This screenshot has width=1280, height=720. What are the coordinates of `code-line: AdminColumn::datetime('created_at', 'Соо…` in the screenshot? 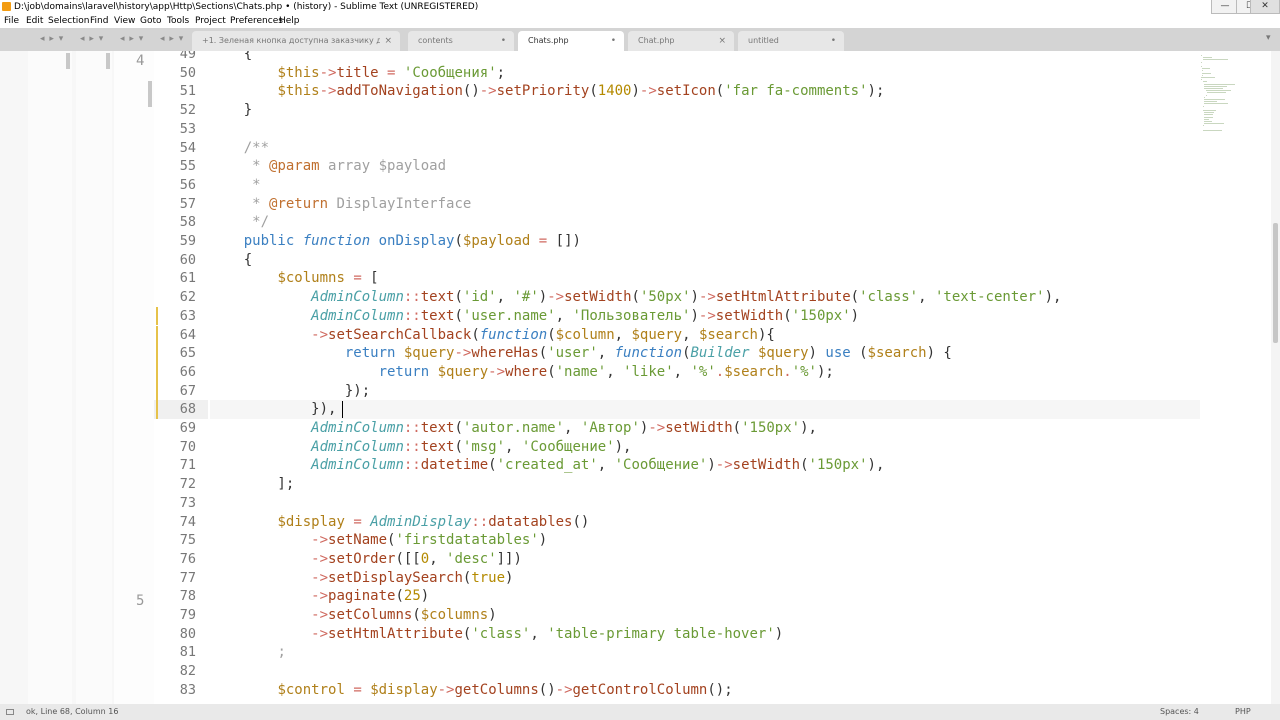 It's located at (705, 465).